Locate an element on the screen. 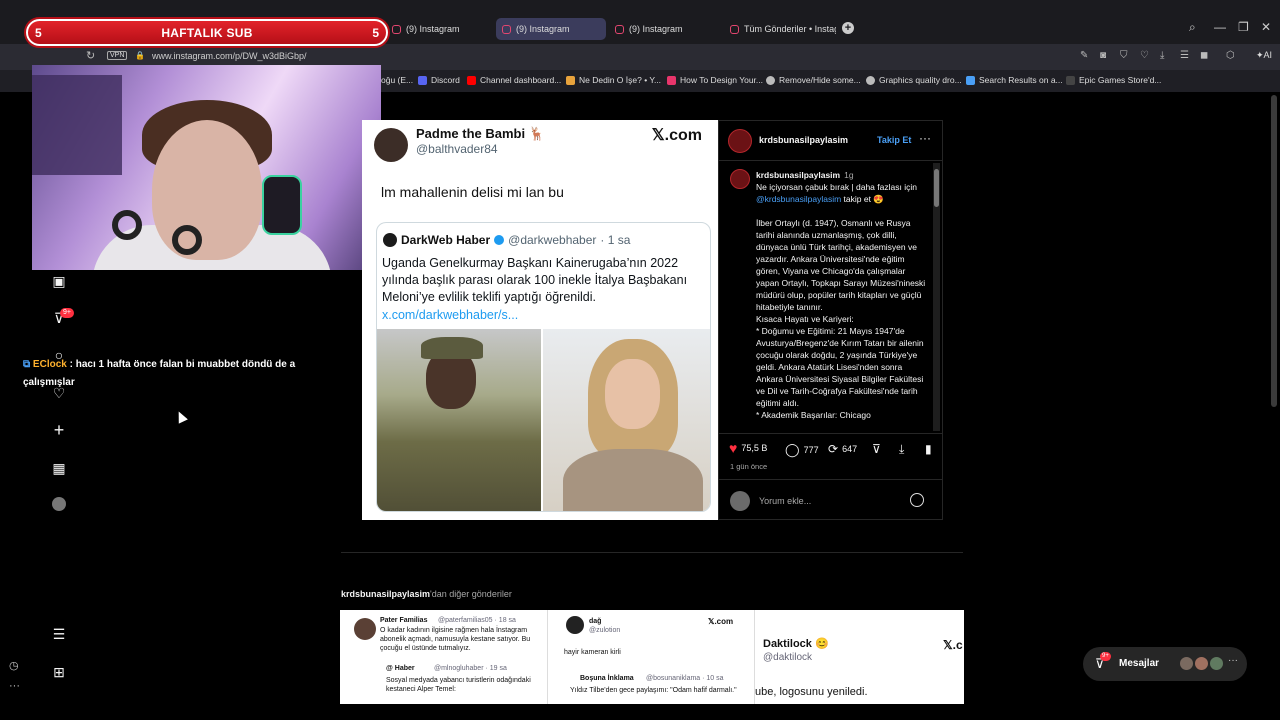  tab-label: Tüm Gönderiler • Instagram is located at coordinates (790, 29).